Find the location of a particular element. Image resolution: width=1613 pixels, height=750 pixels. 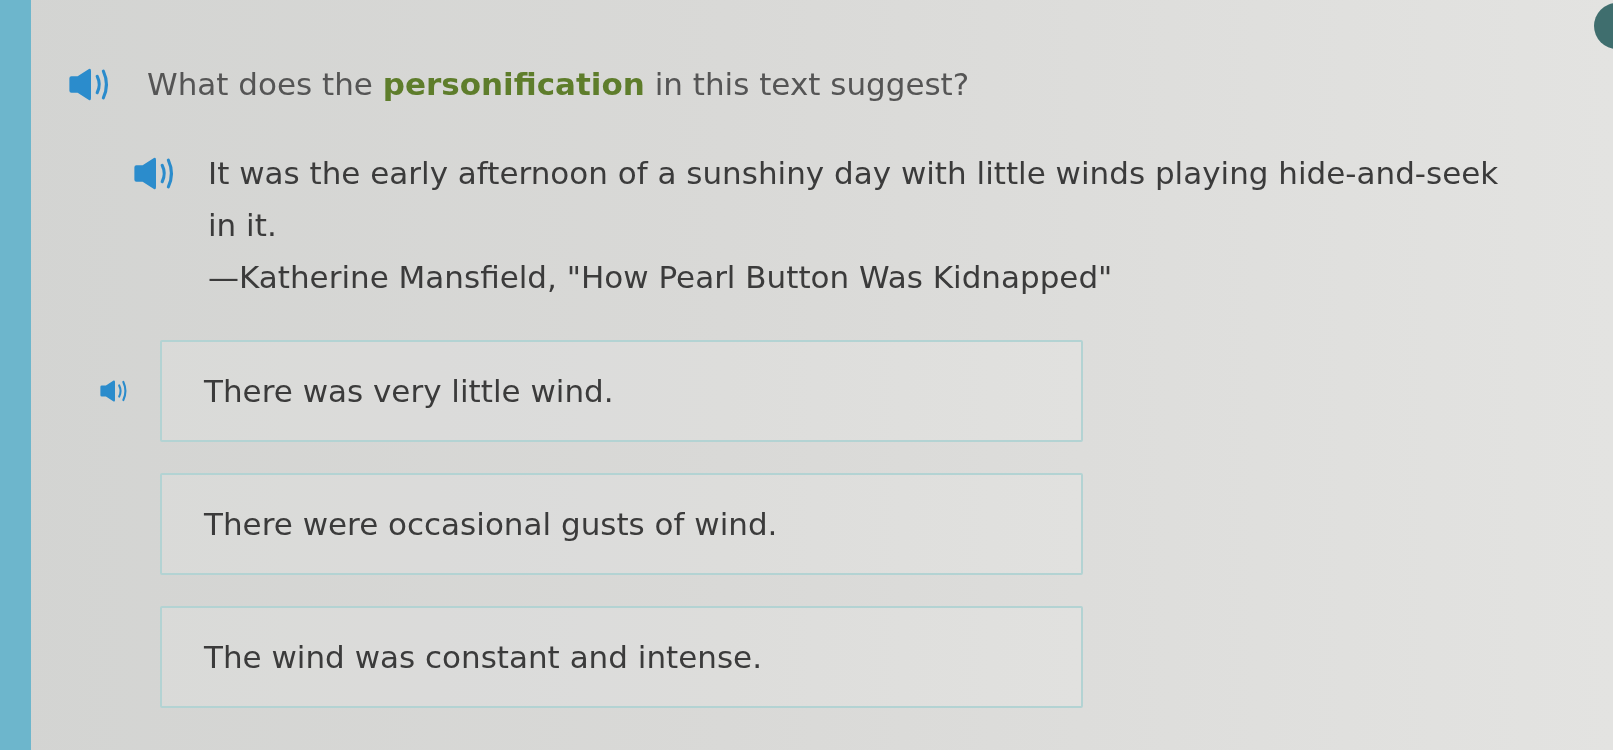

answer-choice: The wind was constant and intense. is located at coordinates (621, 657).